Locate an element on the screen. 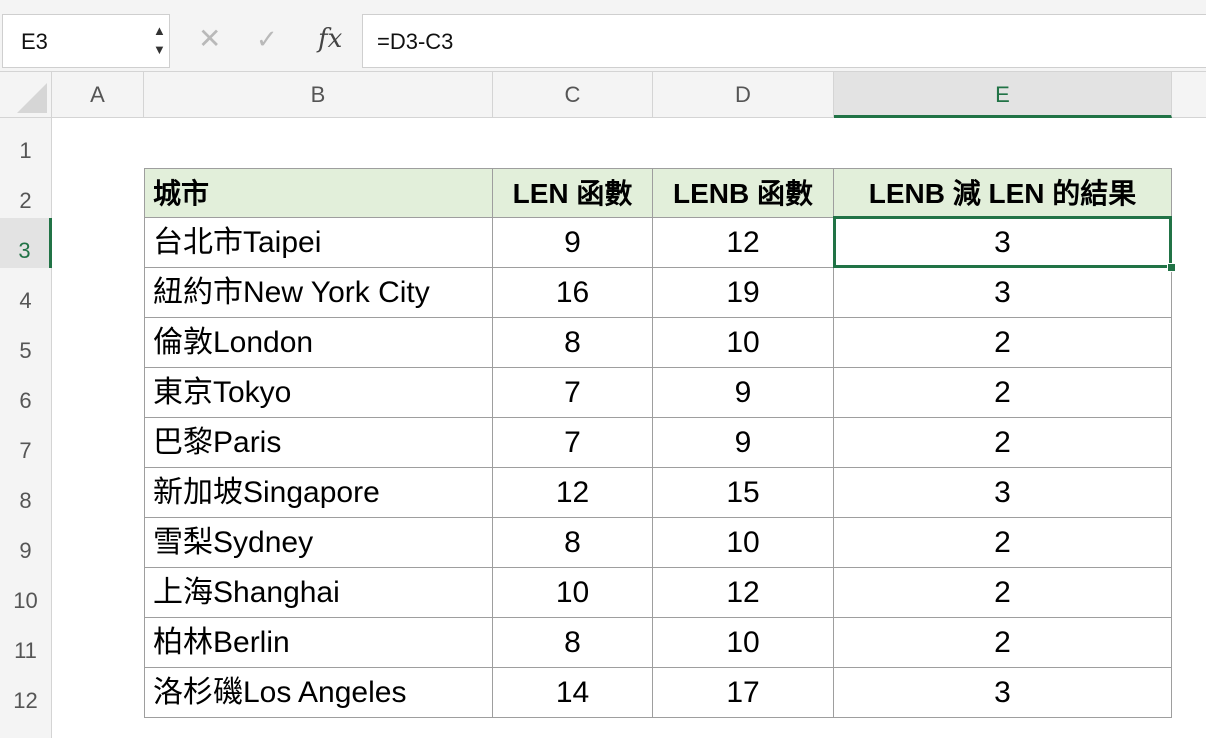  city-name-cell: 倫敦London is located at coordinates (318, 343).